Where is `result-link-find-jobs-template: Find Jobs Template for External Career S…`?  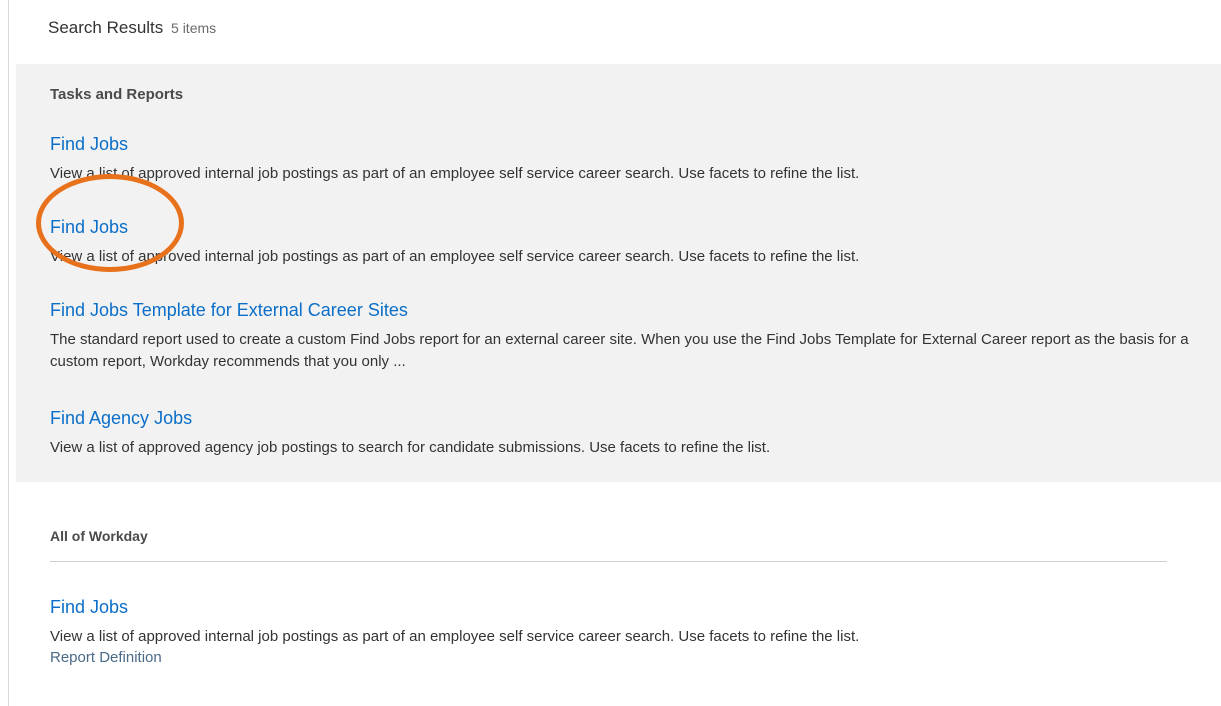
result-link-find-jobs-template: Find Jobs Template for External Career S… is located at coordinates (627, 310).